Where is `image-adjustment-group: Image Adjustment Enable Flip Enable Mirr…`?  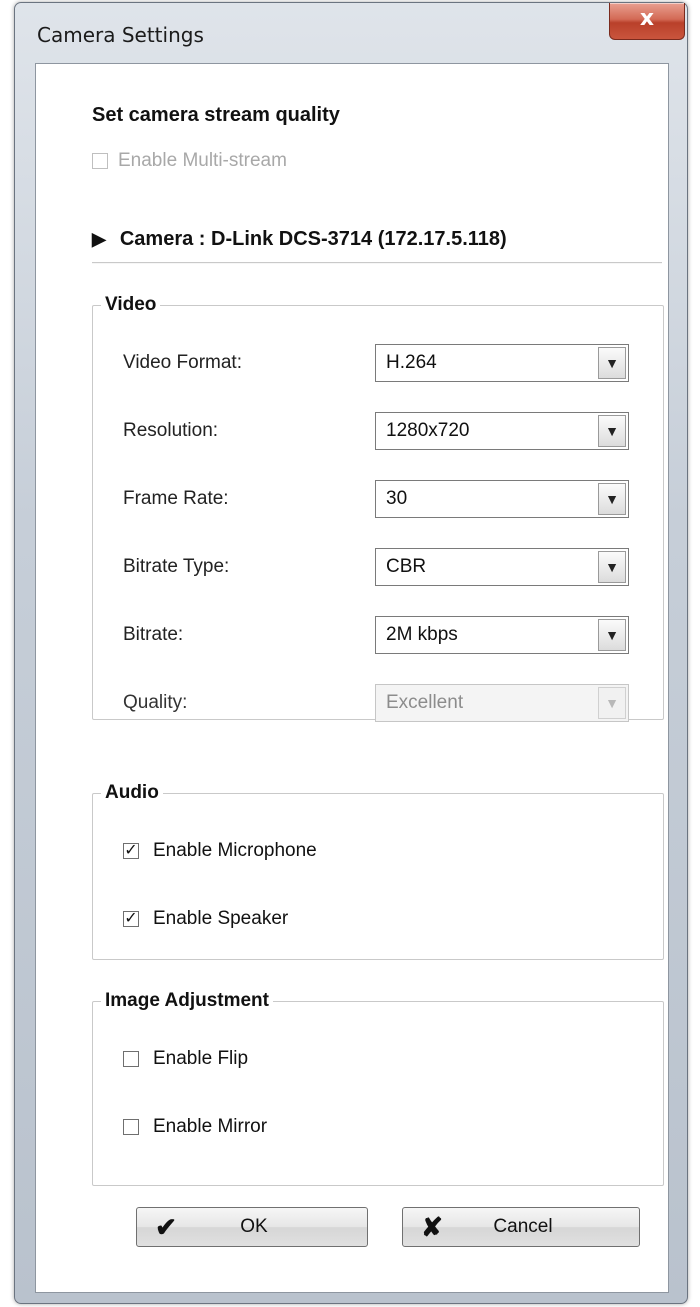 image-adjustment-group: Image Adjustment Enable Flip Enable Mirr… is located at coordinates (378, 1088).